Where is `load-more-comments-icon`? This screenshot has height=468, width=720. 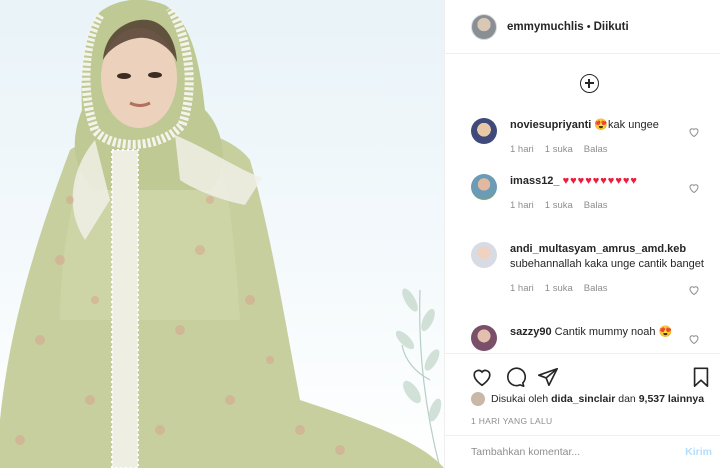 load-more-comments-icon is located at coordinates (589, 83).